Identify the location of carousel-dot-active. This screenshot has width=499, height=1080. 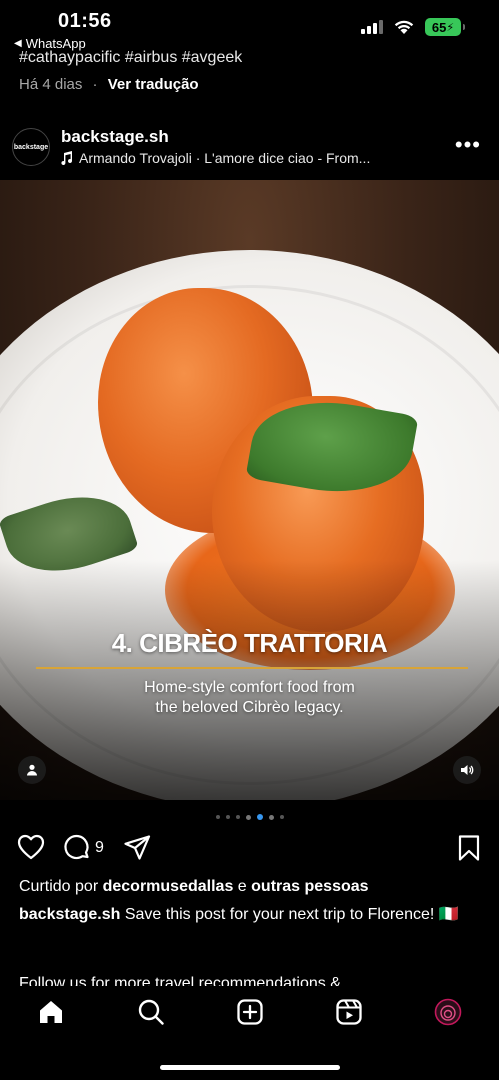
(259, 817).